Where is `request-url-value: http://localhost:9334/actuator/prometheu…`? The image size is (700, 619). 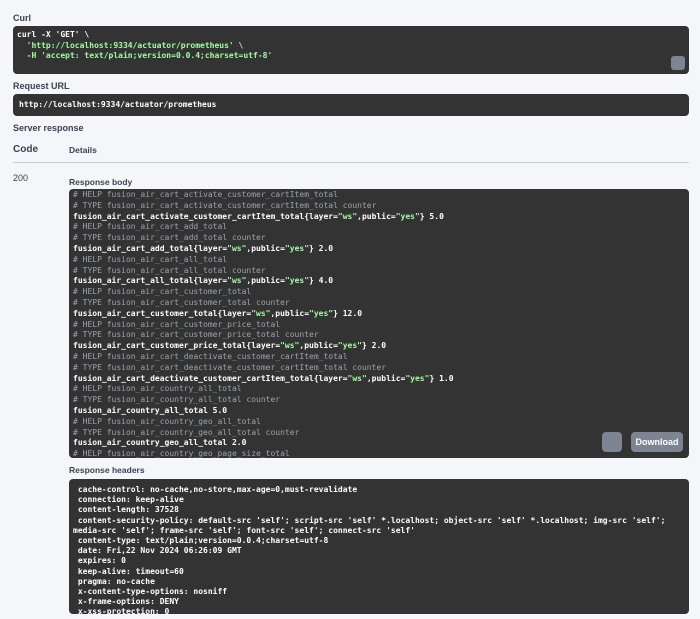 request-url-value: http://localhost:9334/actuator/prometheu… is located at coordinates (118, 104).